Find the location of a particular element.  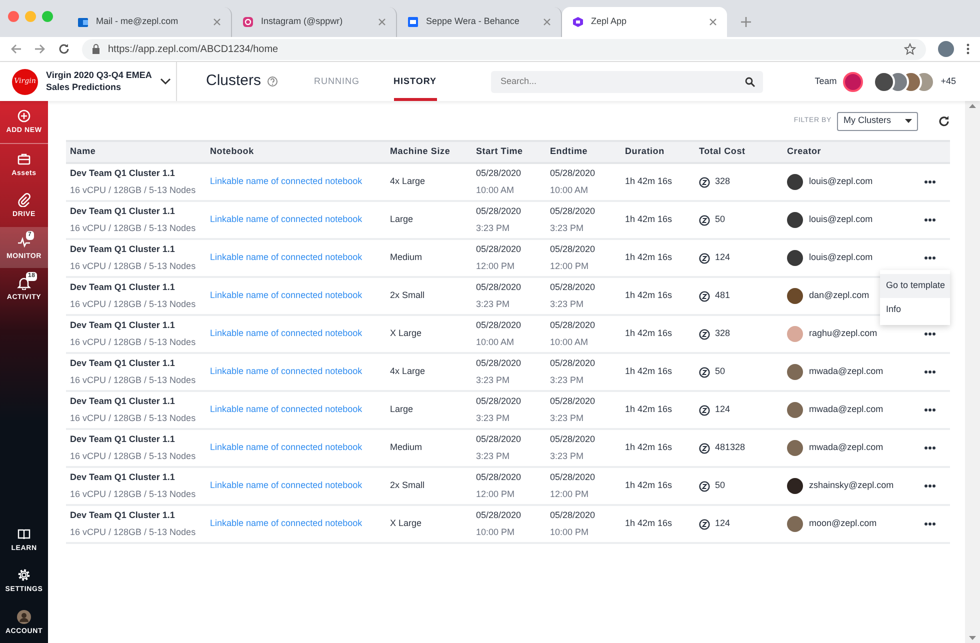

creator-email: raghu@zepl.com is located at coordinates (843, 333).